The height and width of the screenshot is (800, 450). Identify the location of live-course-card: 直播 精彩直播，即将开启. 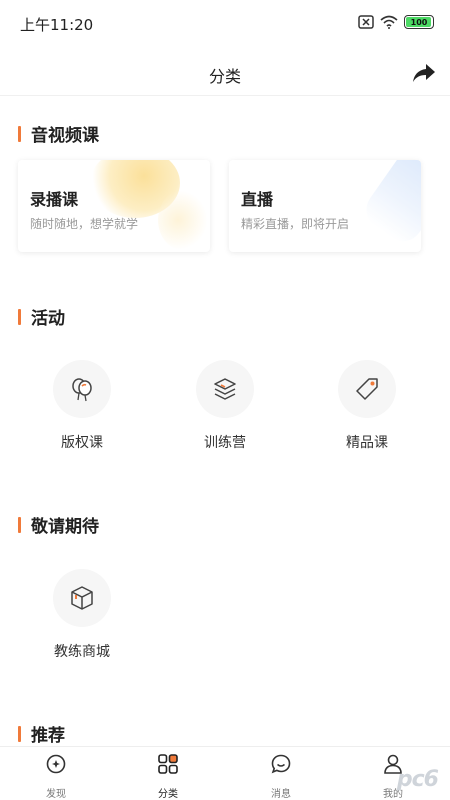
(325, 206).